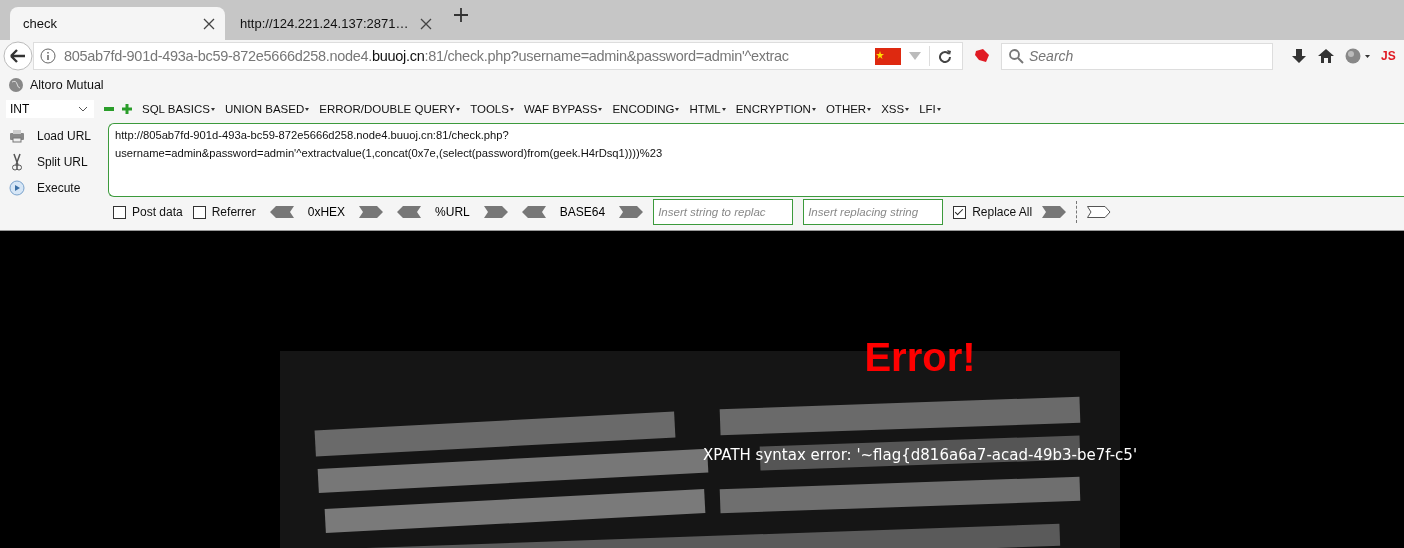 The image size is (1404, 548). What do you see at coordinates (148, 212) in the screenshot?
I see `checkbox-option: Post data` at bounding box center [148, 212].